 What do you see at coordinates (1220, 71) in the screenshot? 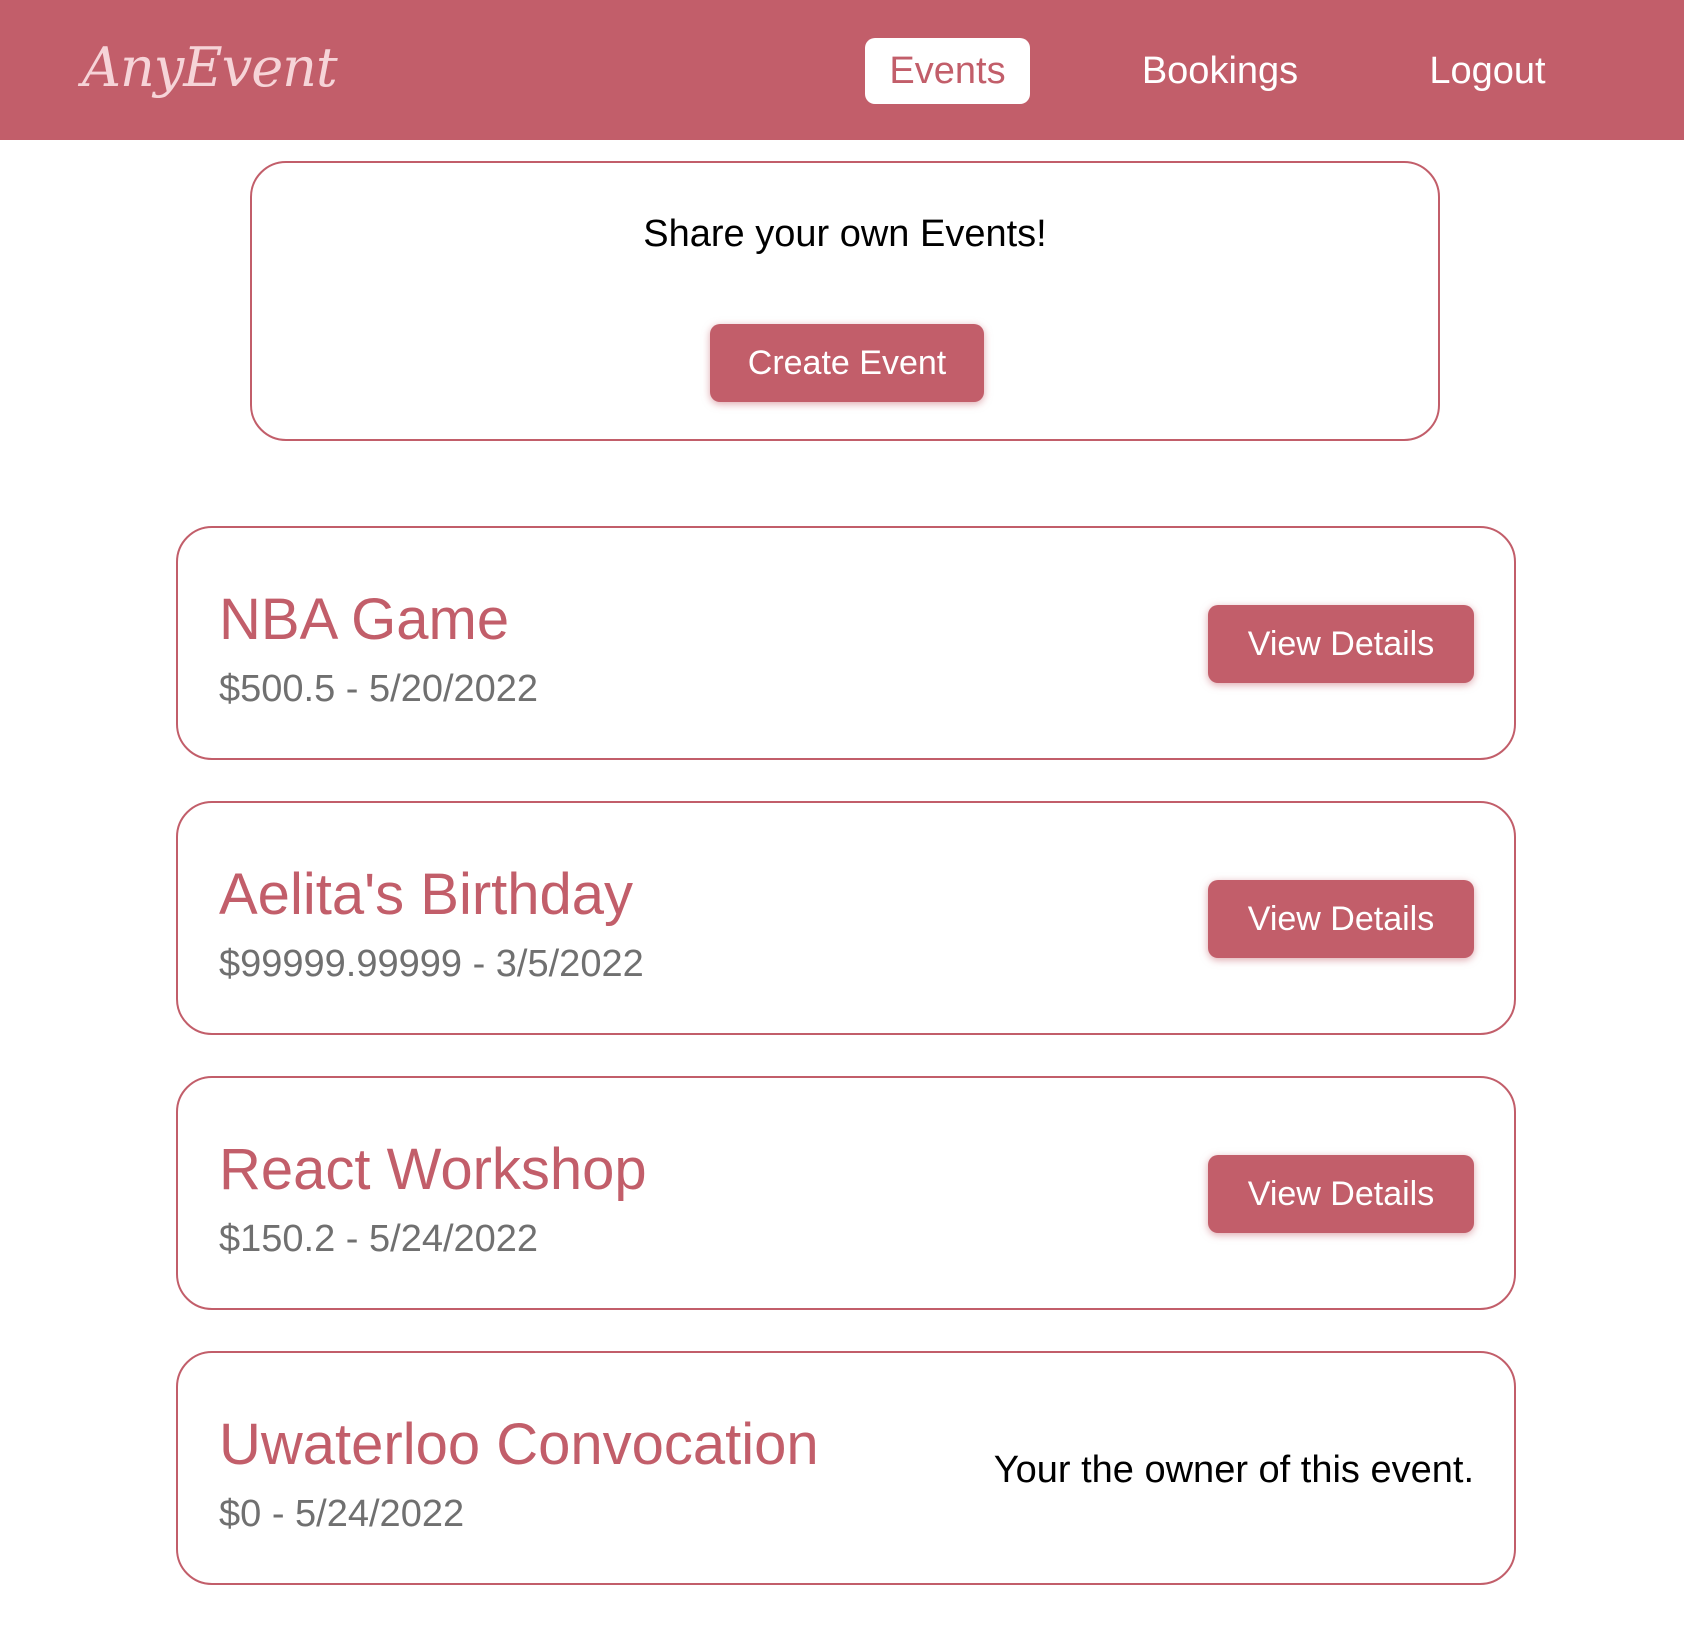
I see `nav-bookings-link: Bookings` at bounding box center [1220, 71].